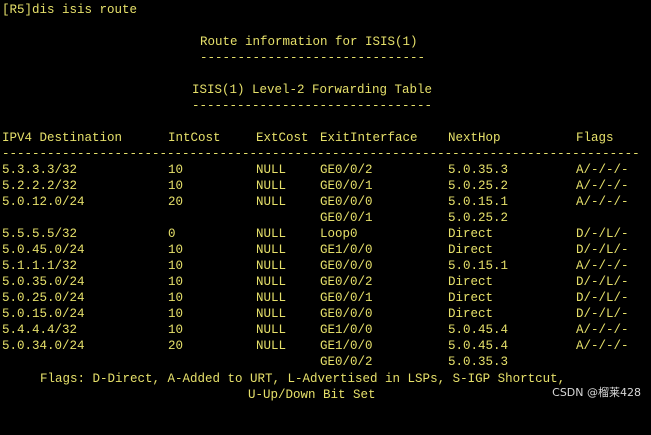  I want to click on cell-exitinterface: Loop0, so click(339, 234).